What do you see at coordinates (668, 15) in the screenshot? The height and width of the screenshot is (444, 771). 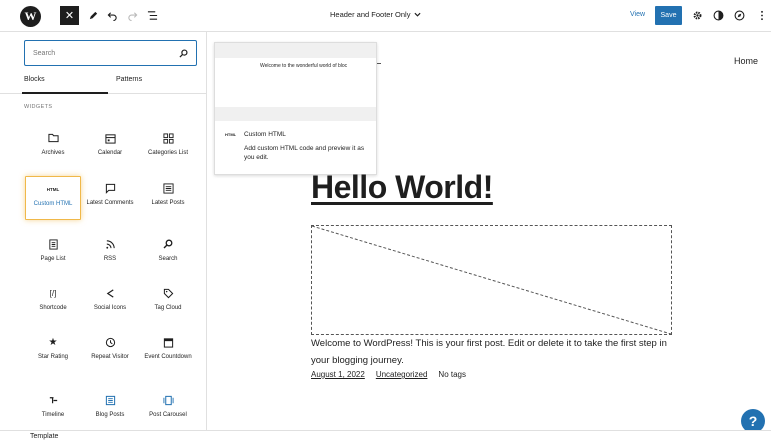 I see `save-button: Save` at bounding box center [668, 15].